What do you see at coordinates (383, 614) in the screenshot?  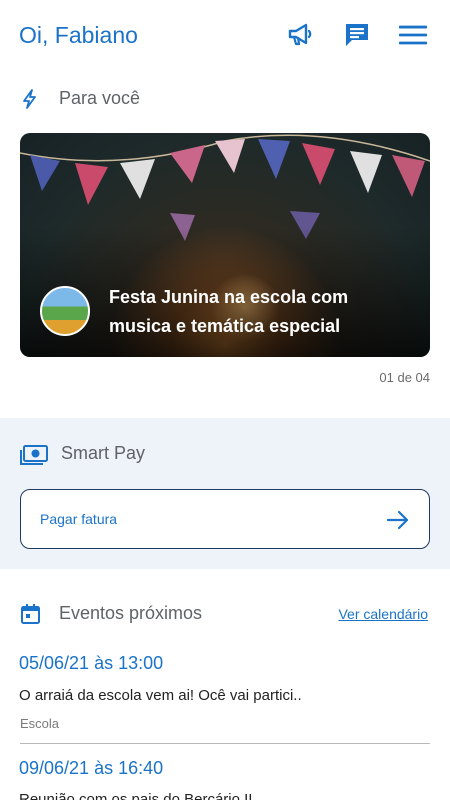 I see `view-calendar-link: Ver calendário` at bounding box center [383, 614].